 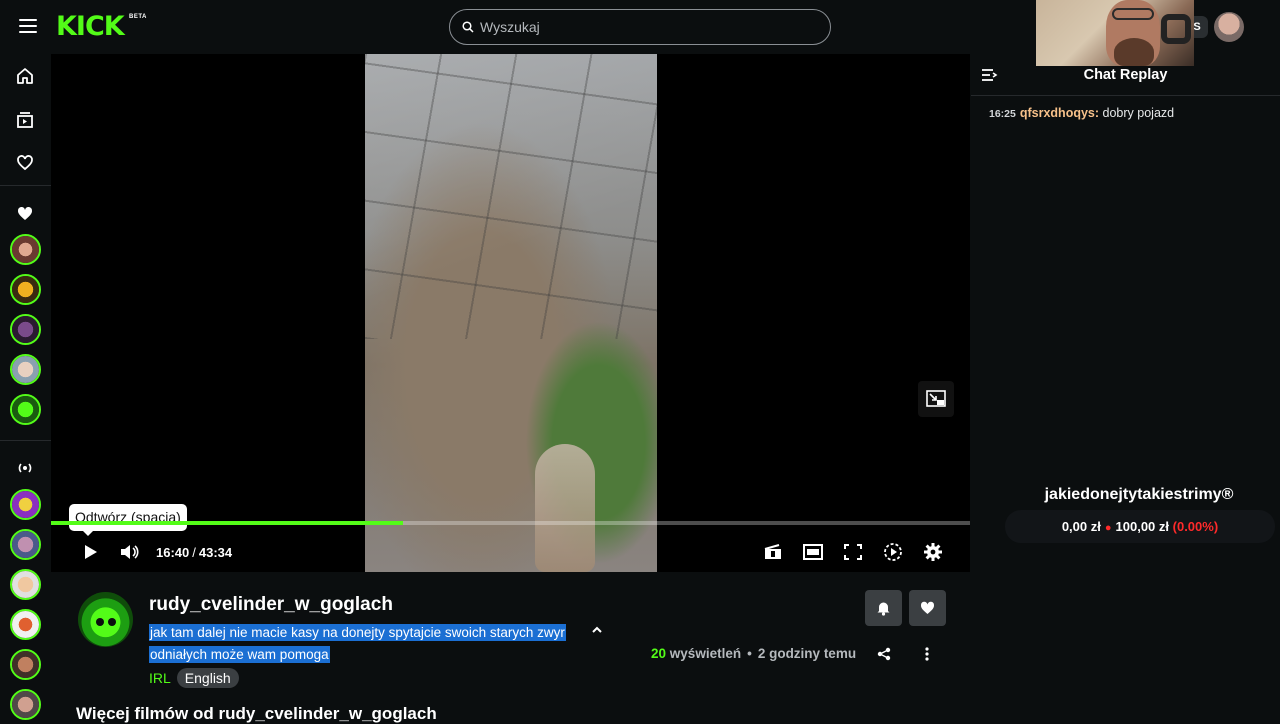 What do you see at coordinates (893, 552) in the screenshot?
I see `playback-speed-icon` at bounding box center [893, 552].